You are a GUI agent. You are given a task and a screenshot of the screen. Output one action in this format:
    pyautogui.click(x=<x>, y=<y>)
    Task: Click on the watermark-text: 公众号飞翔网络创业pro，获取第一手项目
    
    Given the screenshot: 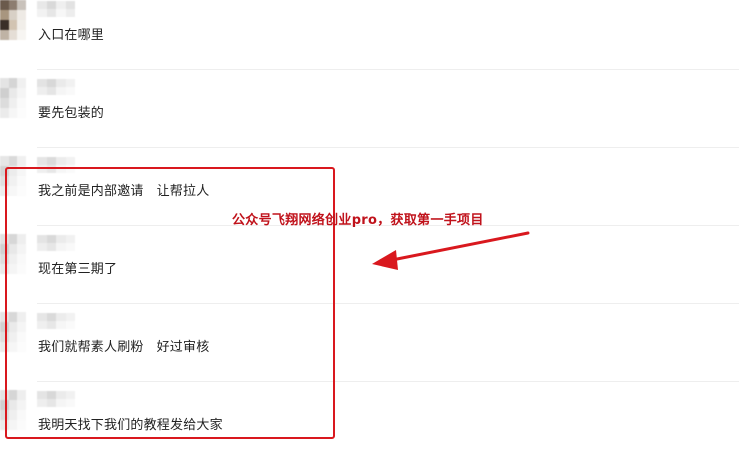 What is the action you would take?
    pyautogui.click(x=358, y=220)
    